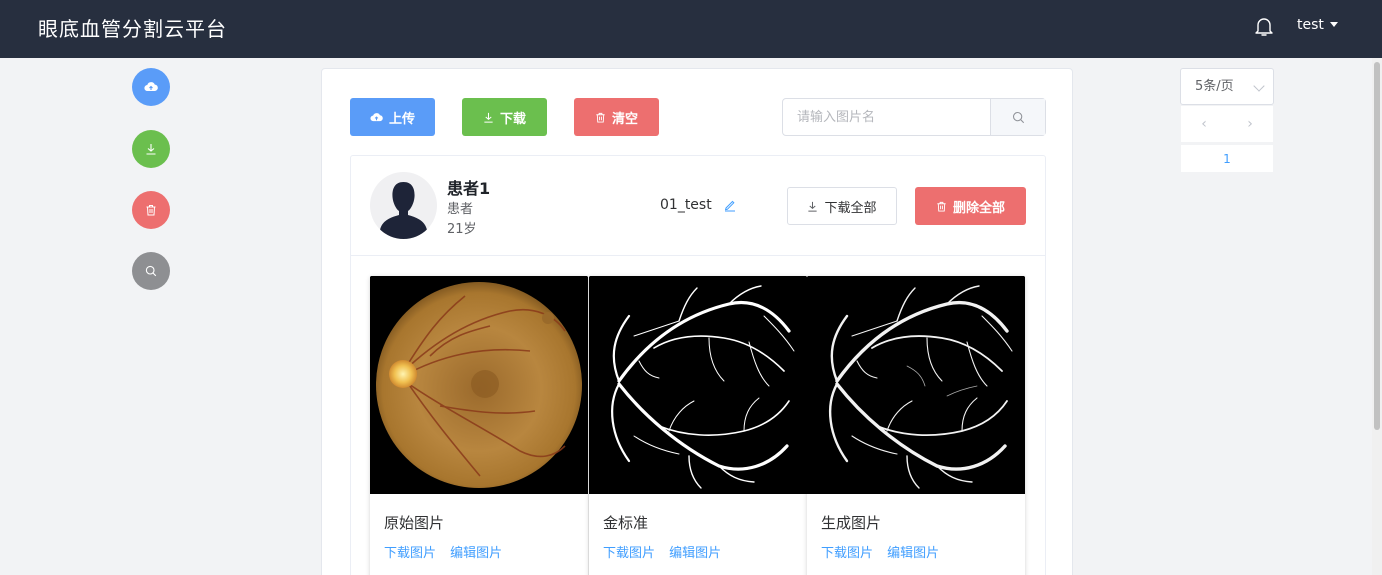 The width and height of the screenshot is (1382, 575). I want to click on download-all-button: 下载全部, so click(842, 206).